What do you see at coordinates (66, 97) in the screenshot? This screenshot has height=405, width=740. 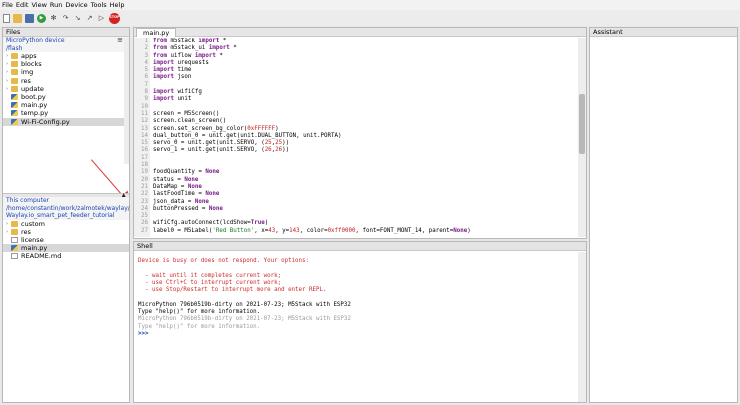 I see `list-item: boot.py` at bounding box center [66, 97].